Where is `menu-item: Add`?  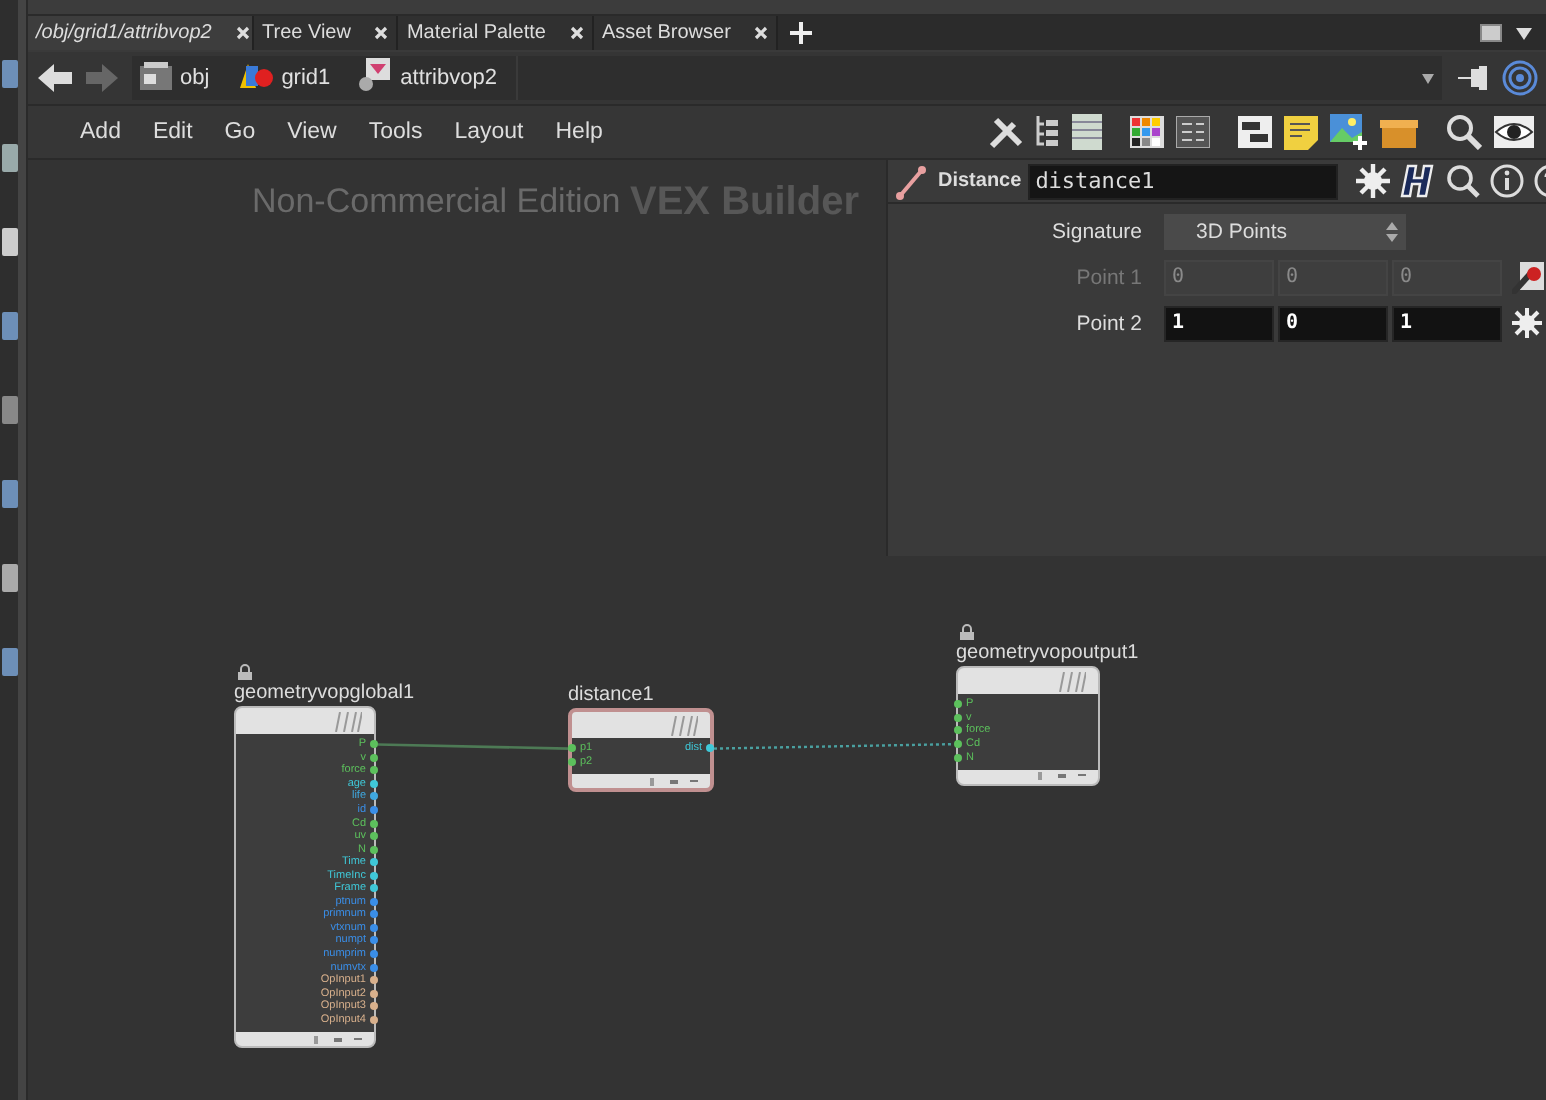 menu-item: Add is located at coordinates (84, 132).